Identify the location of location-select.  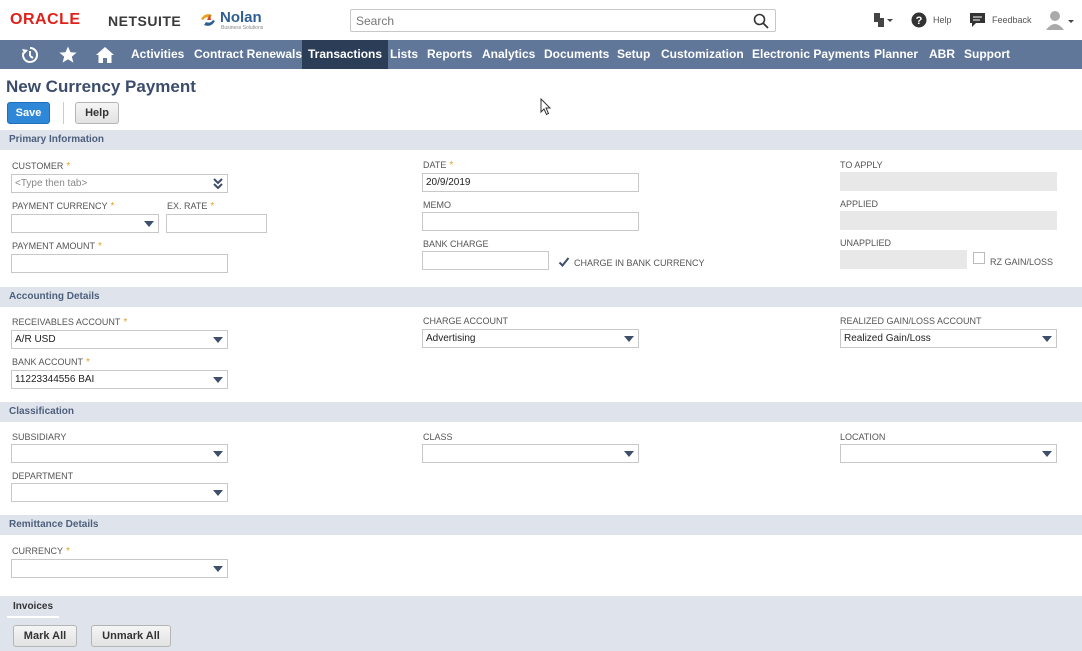
(948, 453).